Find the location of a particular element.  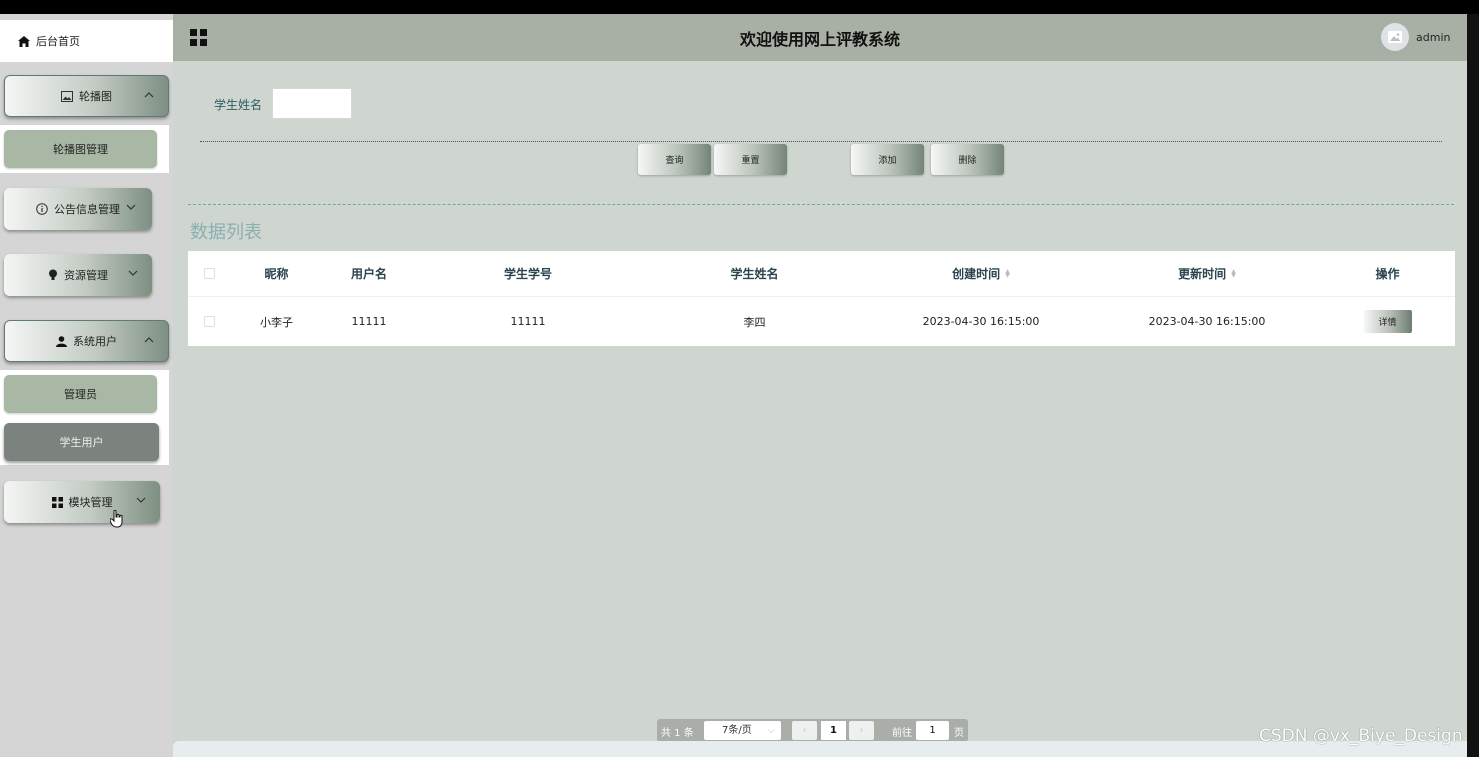

detail-button: 详情 is located at coordinates (1387, 321).